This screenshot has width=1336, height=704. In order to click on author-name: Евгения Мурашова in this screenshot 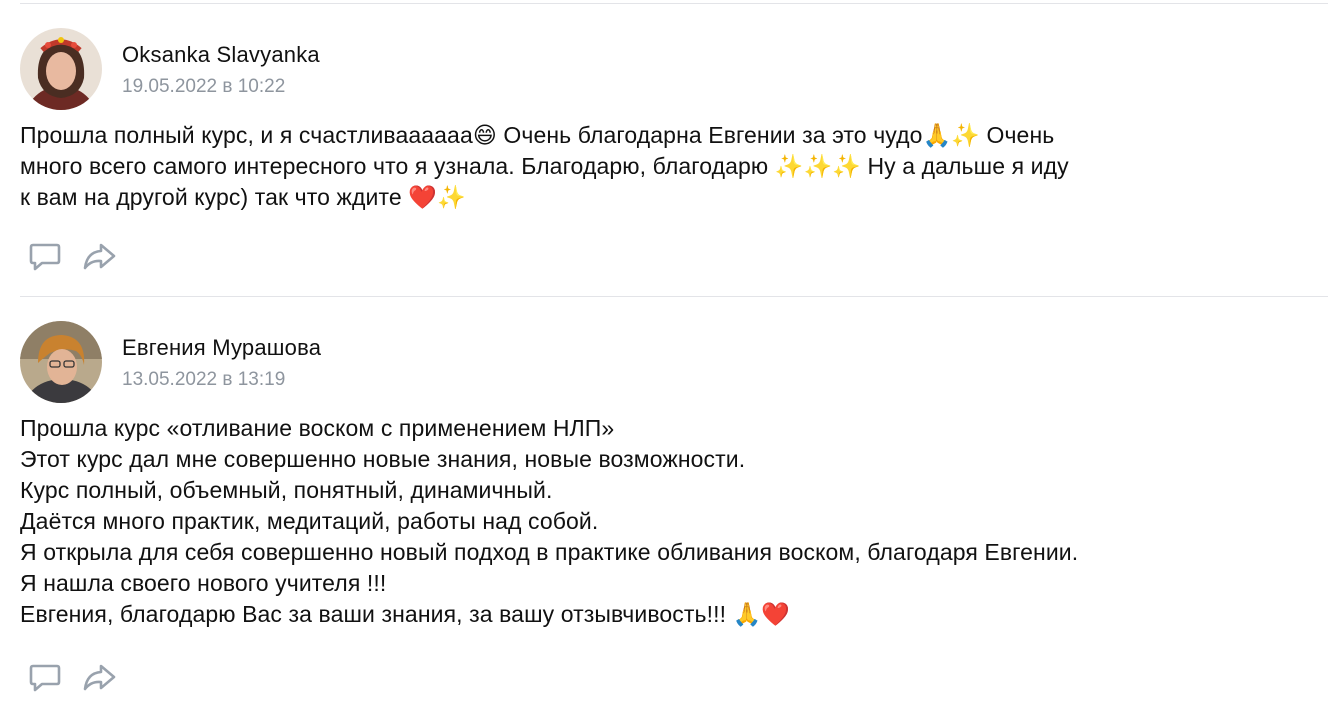, I will do `click(221, 348)`.